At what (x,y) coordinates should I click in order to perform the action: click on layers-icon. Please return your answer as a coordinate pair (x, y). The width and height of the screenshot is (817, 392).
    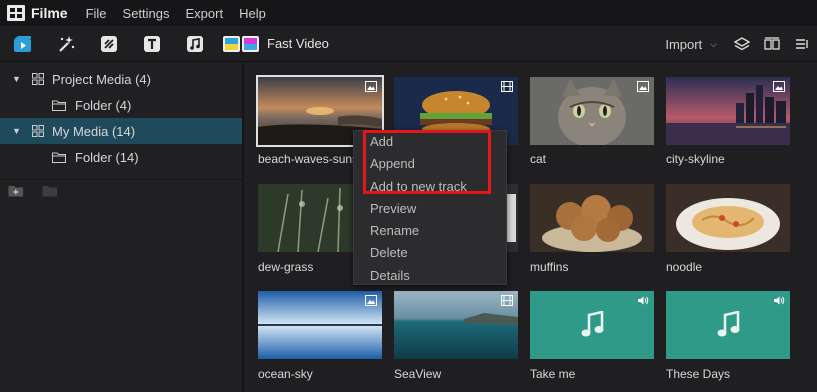
    Looking at the image, I should click on (742, 44).